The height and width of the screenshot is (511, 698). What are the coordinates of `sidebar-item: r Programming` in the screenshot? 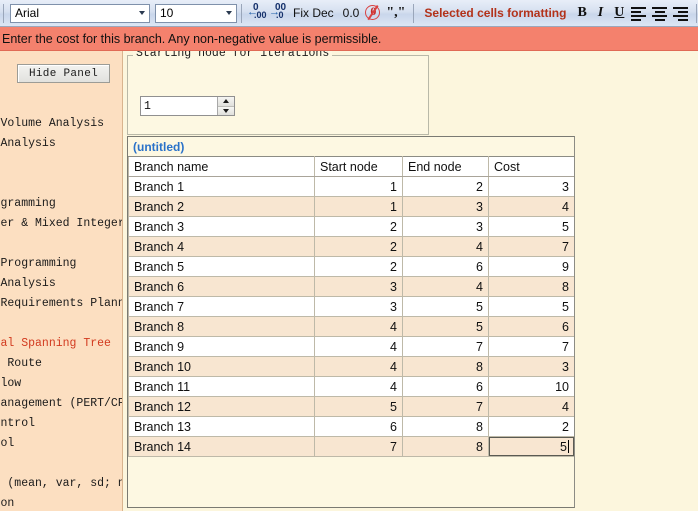 It's located at (61, 204).